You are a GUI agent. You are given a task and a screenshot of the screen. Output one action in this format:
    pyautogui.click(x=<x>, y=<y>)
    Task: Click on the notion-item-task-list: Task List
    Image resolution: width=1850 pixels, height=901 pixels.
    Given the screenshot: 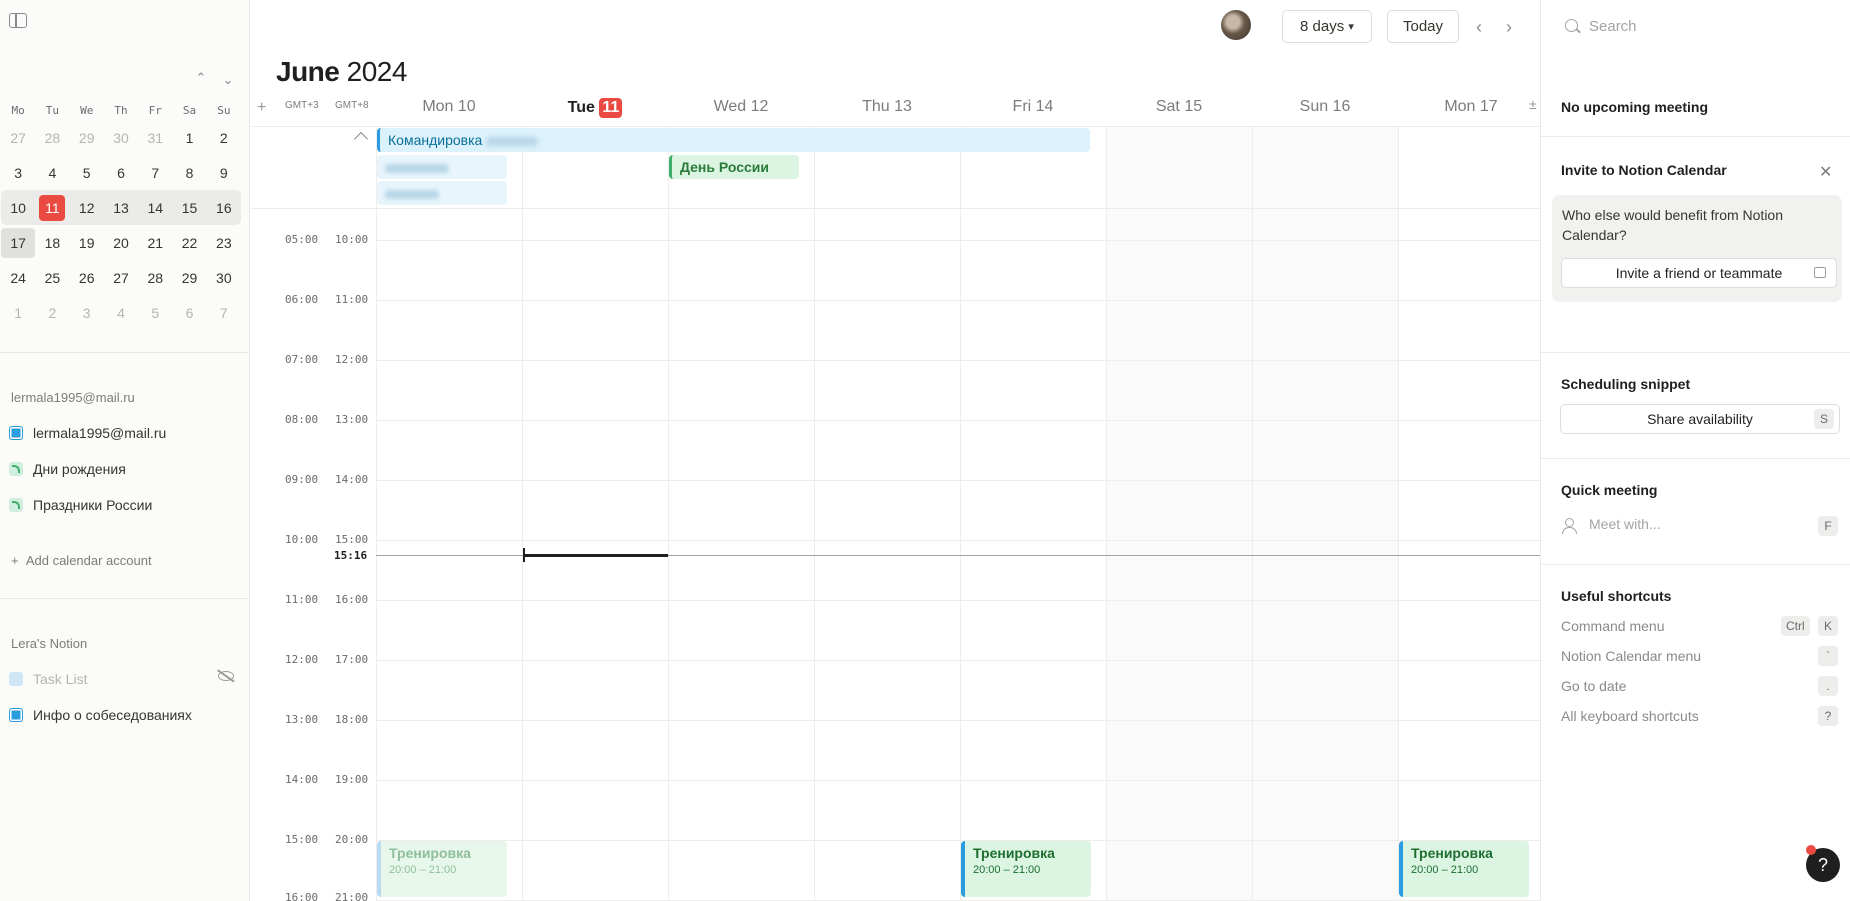 What is the action you would take?
    pyautogui.click(x=48, y=679)
    